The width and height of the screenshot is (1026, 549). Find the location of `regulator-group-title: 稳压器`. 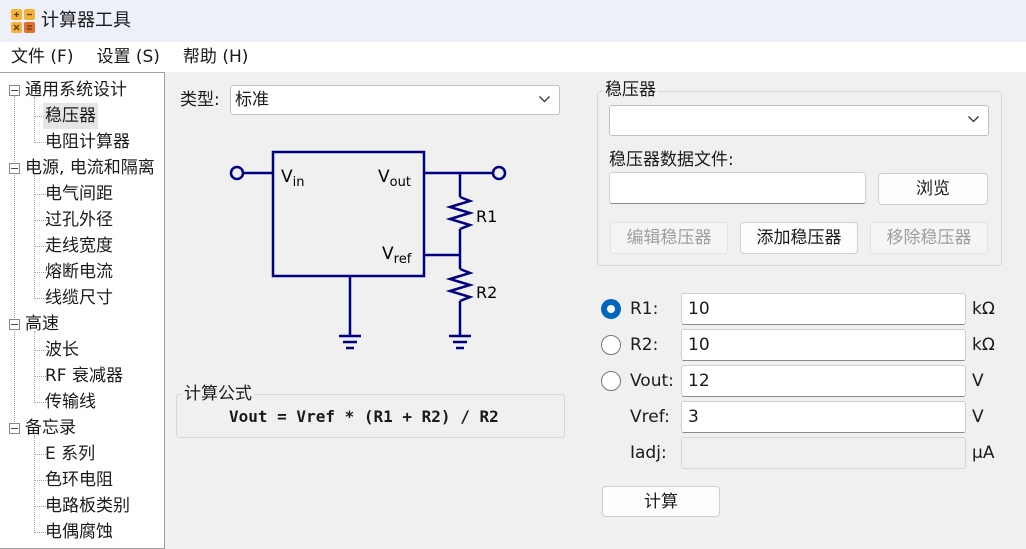

regulator-group-title: 稳压器 is located at coordinates (630, 90).